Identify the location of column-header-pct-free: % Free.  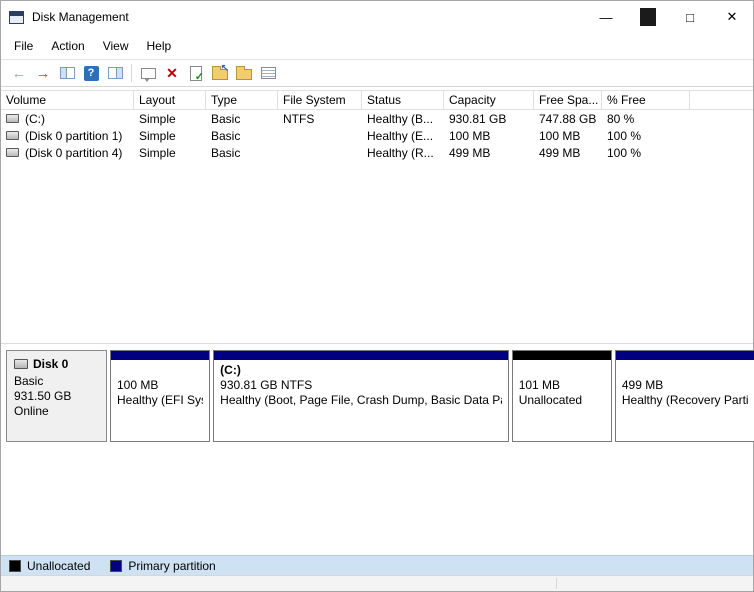
(646, 100).